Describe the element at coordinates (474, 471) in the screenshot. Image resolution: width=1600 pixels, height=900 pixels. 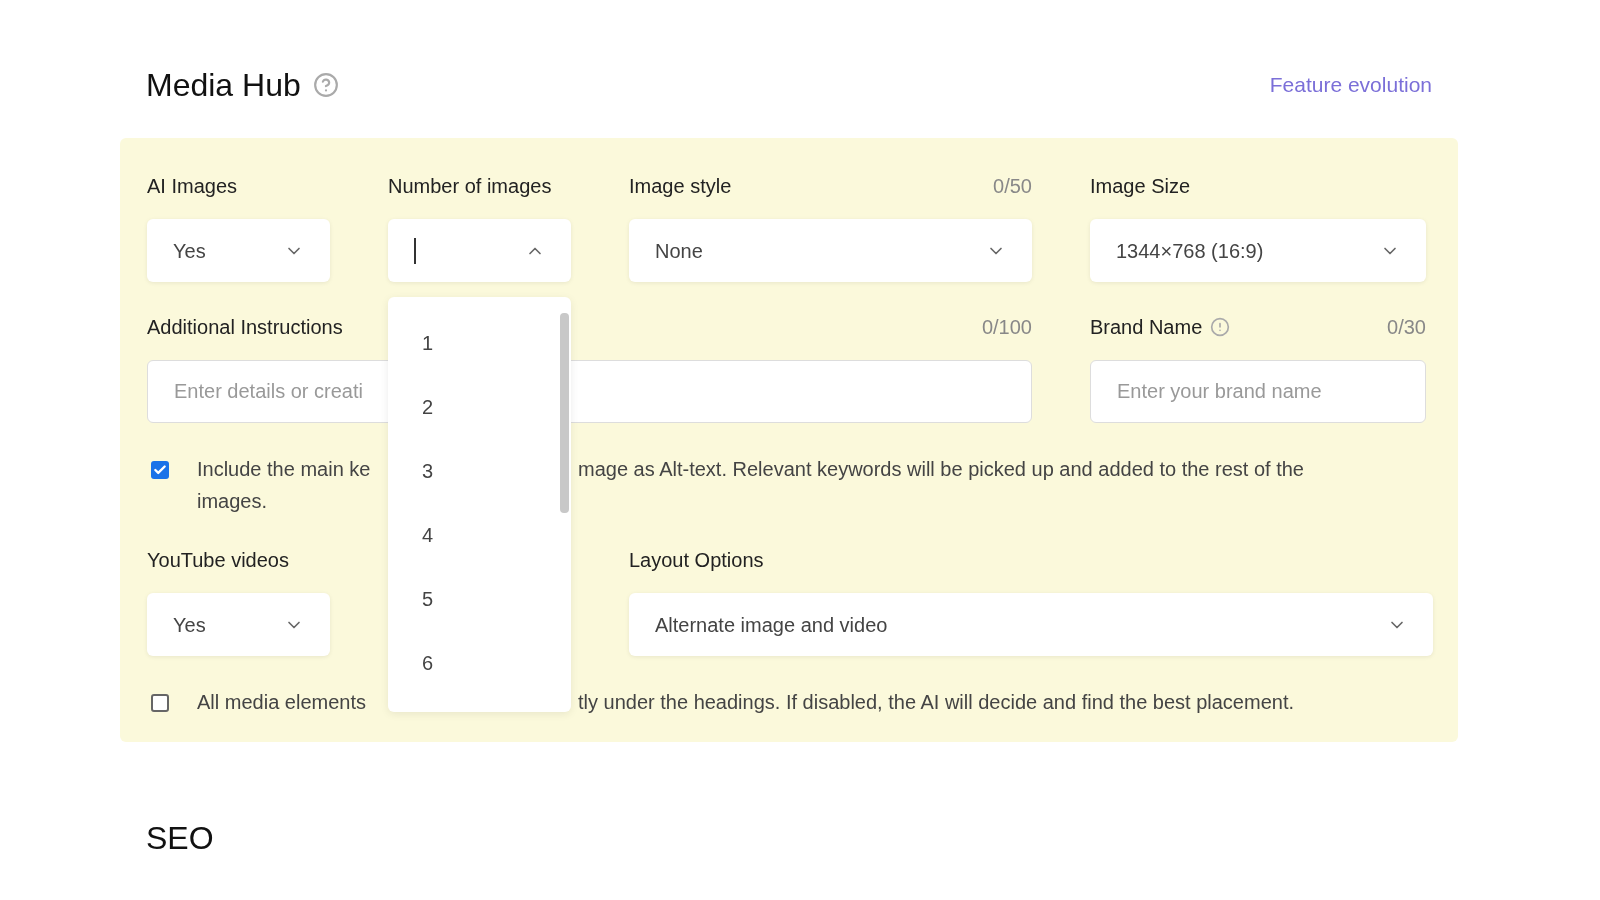
I see `dropdown-option: 3` at that location.